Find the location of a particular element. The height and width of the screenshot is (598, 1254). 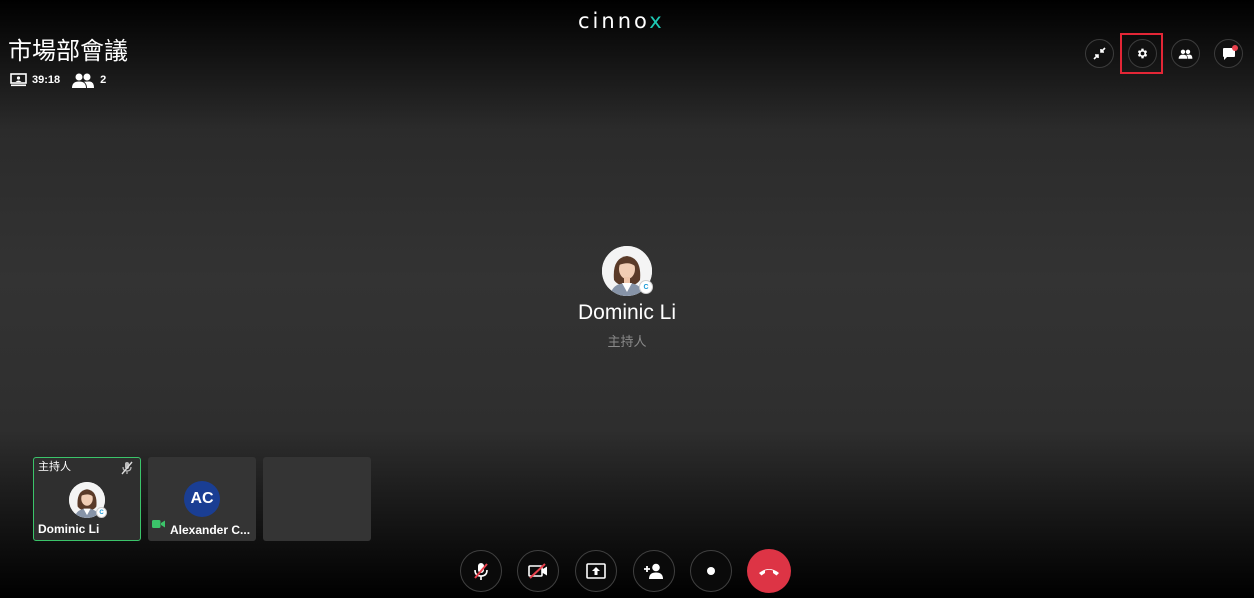

end-call-button is located at coordinates (769, 571).